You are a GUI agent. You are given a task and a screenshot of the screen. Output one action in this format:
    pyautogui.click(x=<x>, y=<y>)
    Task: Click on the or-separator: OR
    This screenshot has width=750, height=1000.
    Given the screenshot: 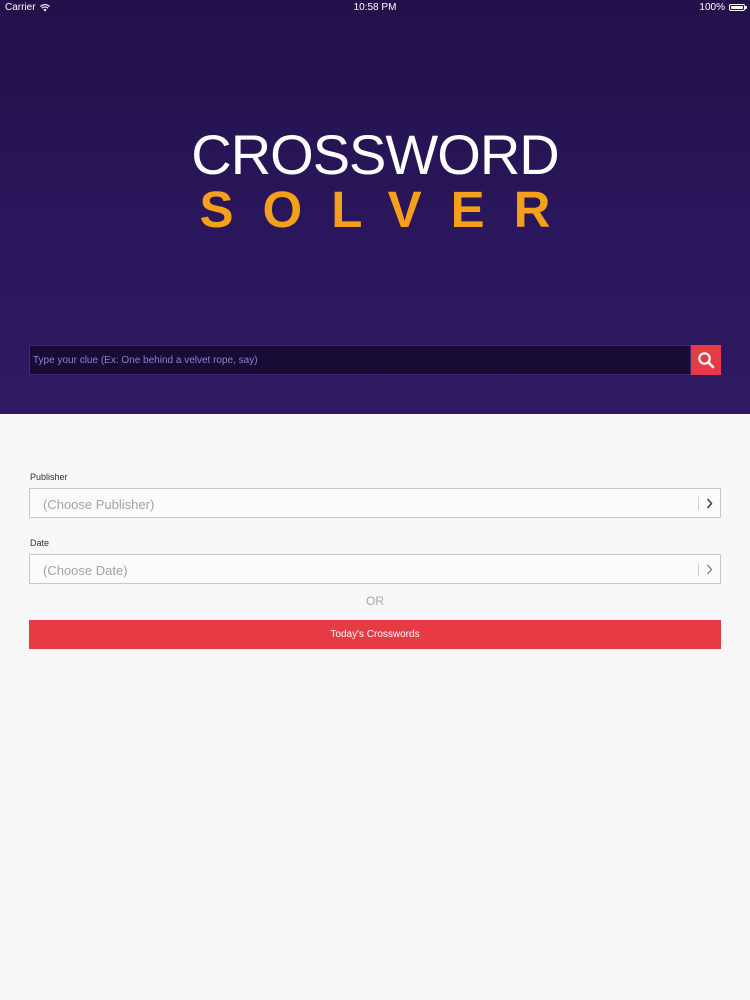 What is the action you would take?
    pyautogui.click(x=375, y=601)
    